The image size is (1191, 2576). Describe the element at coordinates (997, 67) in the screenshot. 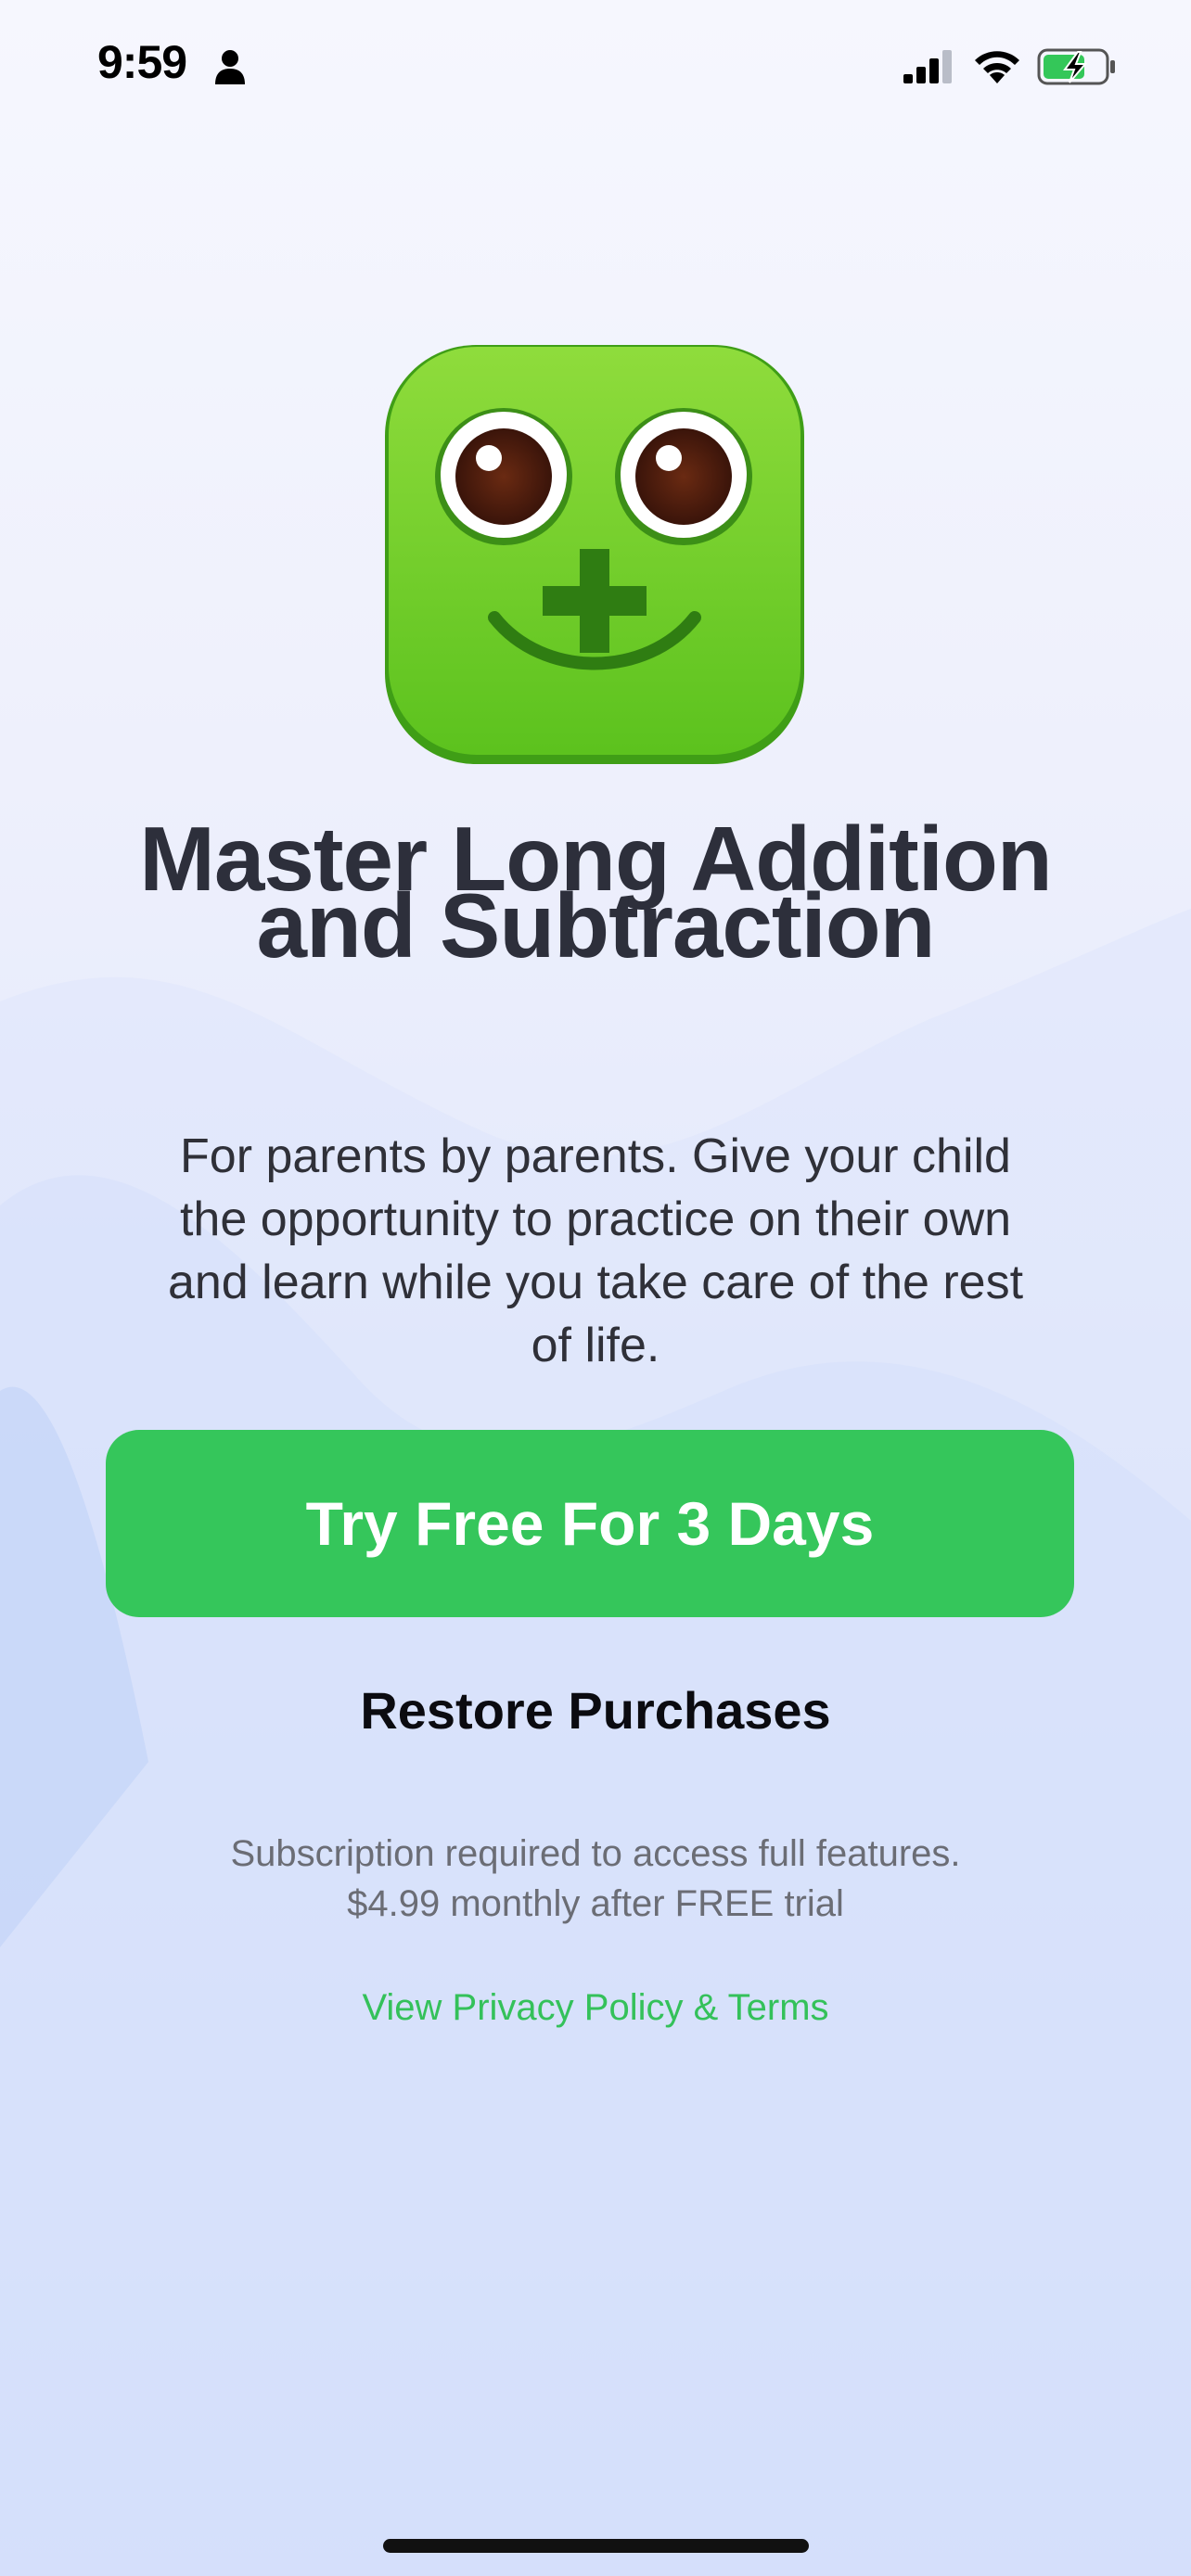

I see `wifi-icon` at that location.